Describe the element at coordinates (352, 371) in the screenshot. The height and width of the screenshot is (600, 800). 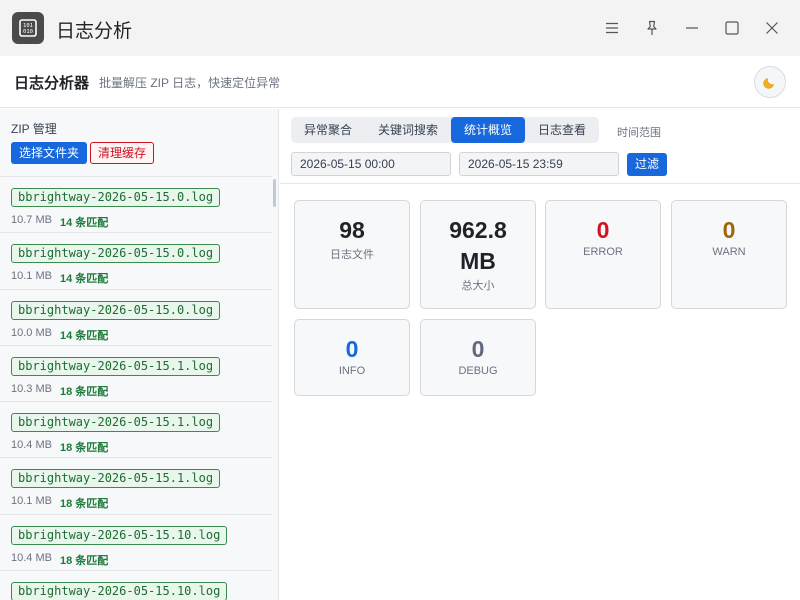
I see `stat-label: INFO` at that location.